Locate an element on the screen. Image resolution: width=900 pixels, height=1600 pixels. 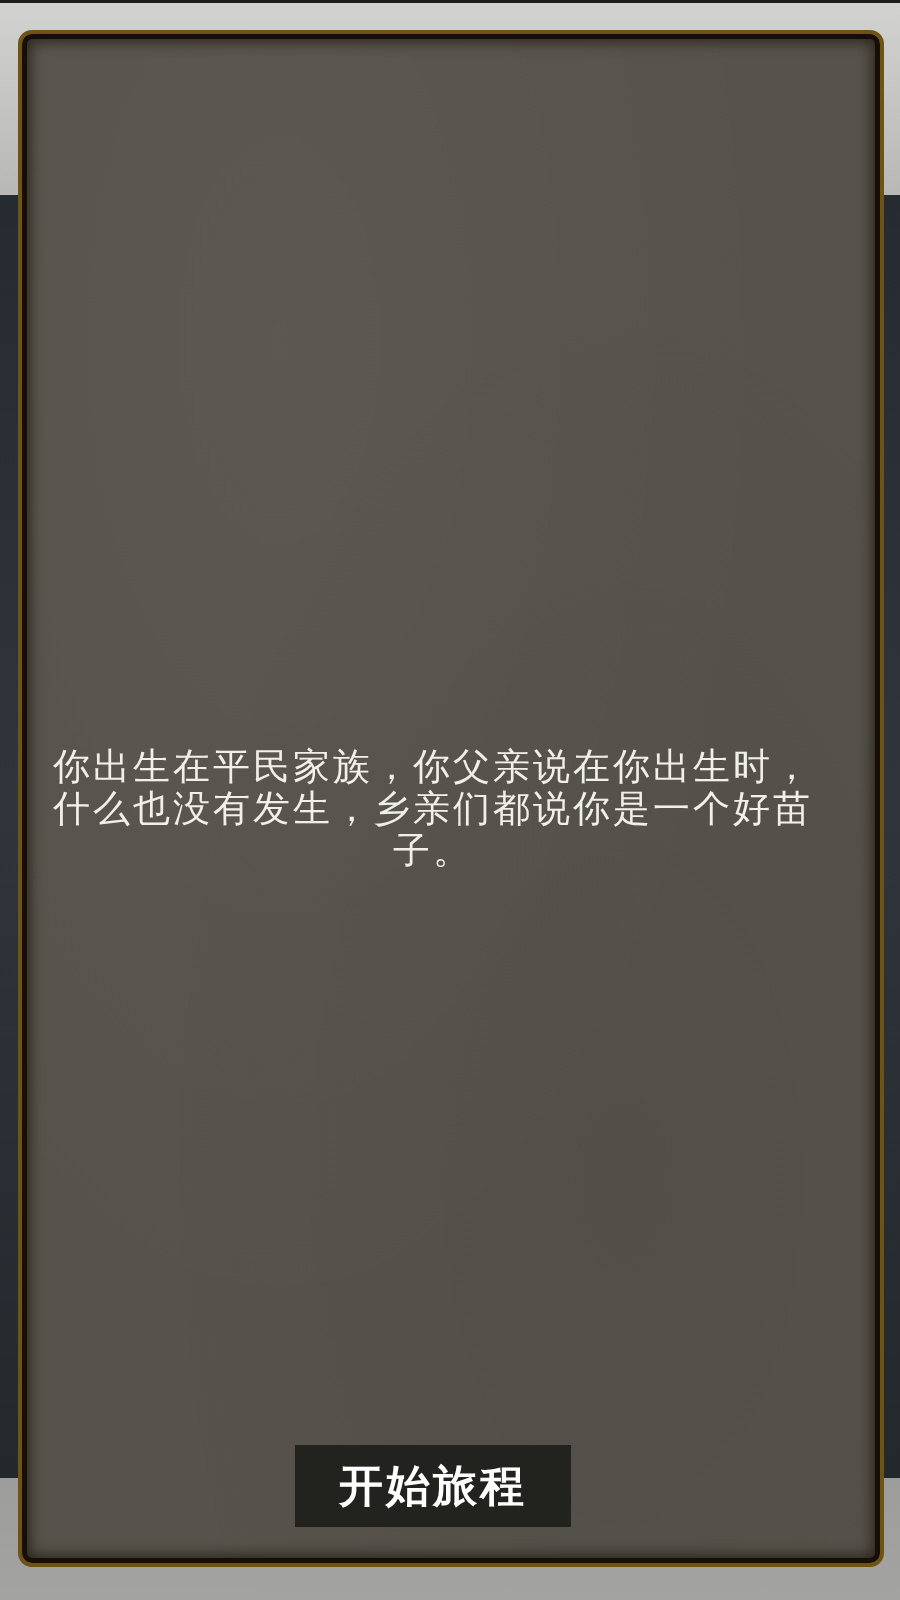
story-text: 你出生在平民家族，你父亲说在你出生时，什么也没有发生，乡亲们都说你是一个好苗子。 is located at coordinates (433, 809).